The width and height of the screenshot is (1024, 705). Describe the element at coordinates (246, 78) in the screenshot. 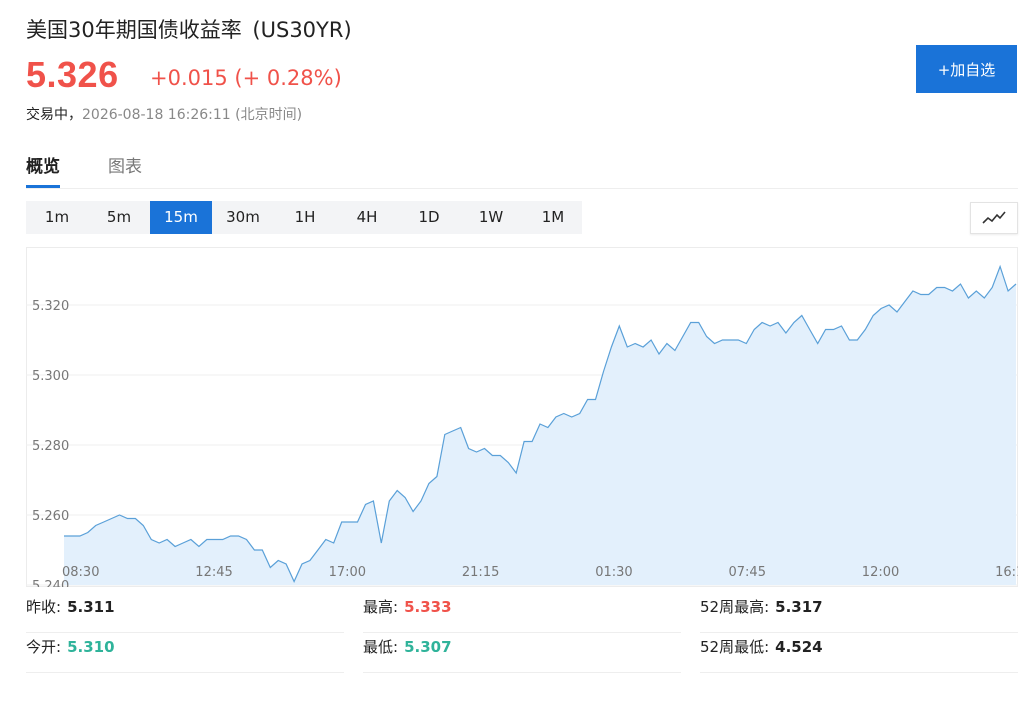

I see `price-change: +0.015 (+ 0.28%)` at that location.